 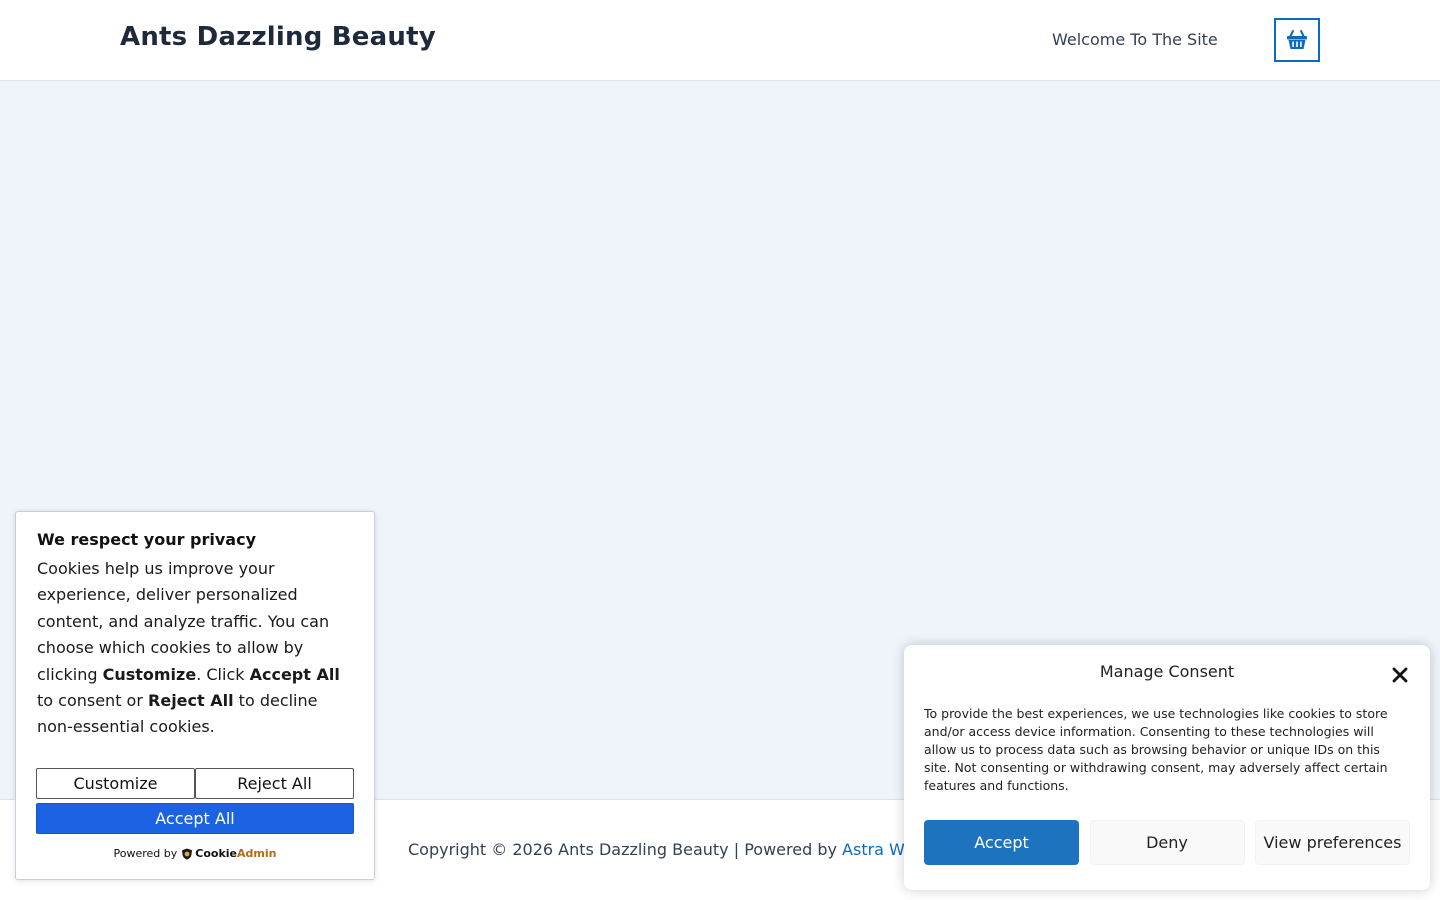 I want to click on site-title: Ants Dazzling Beauty, so click(x=278, y=37).